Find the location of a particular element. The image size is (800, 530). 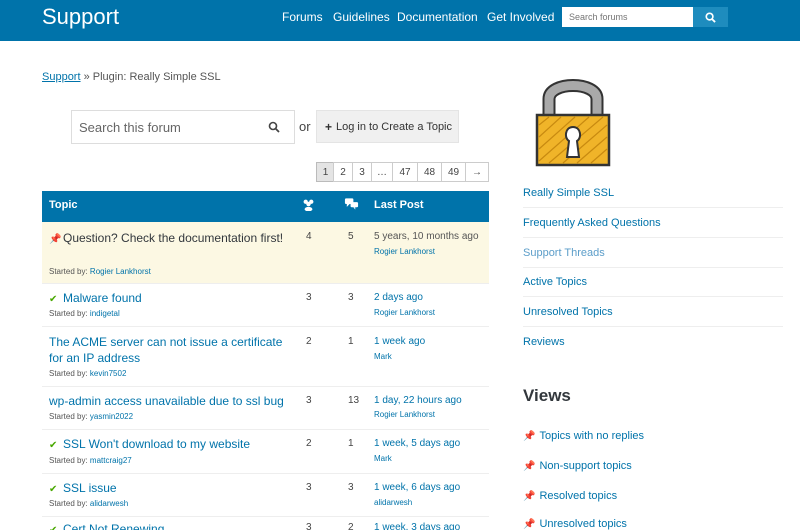

post-count: 5 is located at coordinates (351, 236).